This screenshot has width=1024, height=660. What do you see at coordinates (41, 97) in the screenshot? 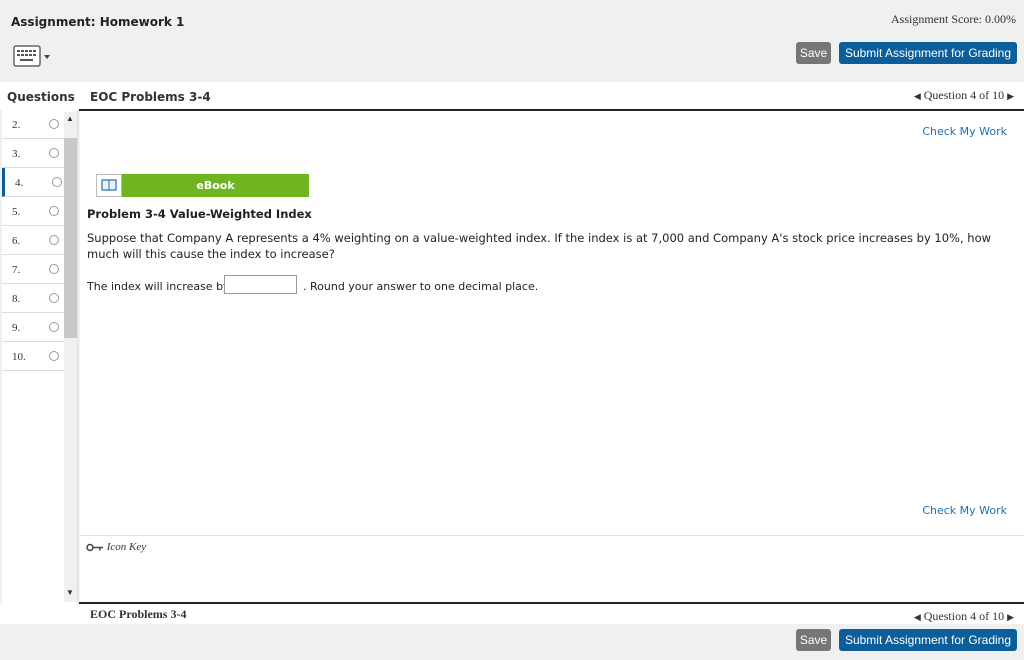
I see `questions-label: Questions` at bounding box center [41, 97].